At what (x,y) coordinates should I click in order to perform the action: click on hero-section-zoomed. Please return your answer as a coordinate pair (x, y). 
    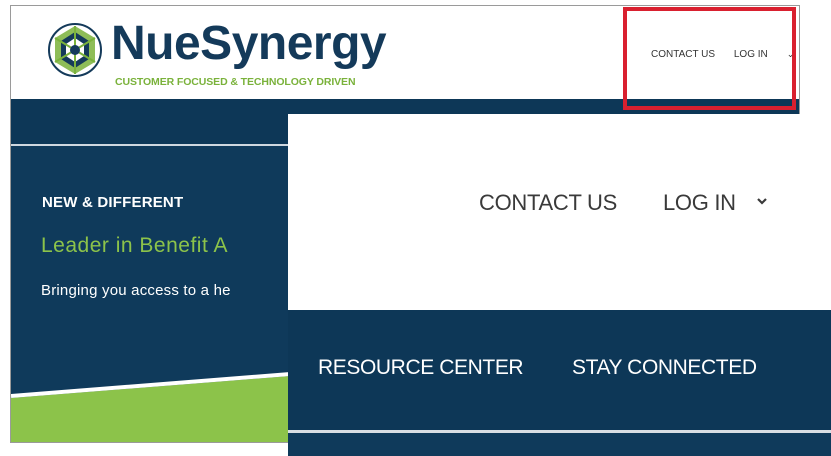
    Looking at the image, I should click on (559, 444).